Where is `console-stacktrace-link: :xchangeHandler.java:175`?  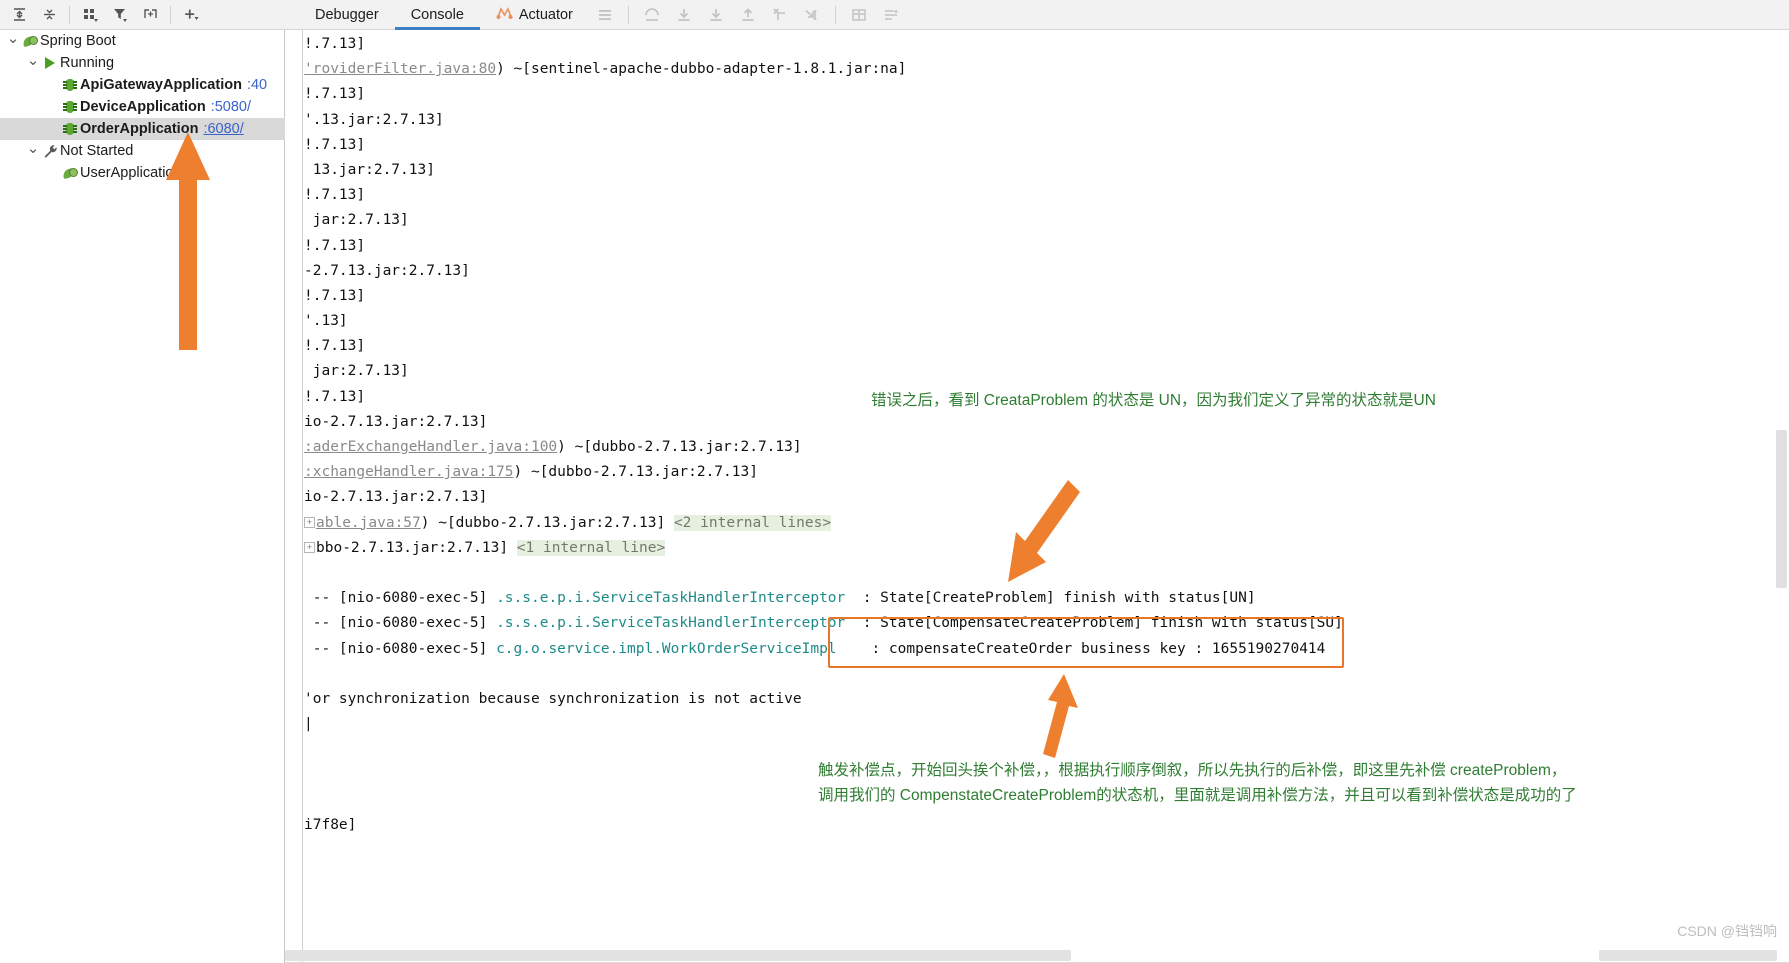
console-stacktrace-link: :xchangeHandler.java:175 is located at coordinates (409, 472).